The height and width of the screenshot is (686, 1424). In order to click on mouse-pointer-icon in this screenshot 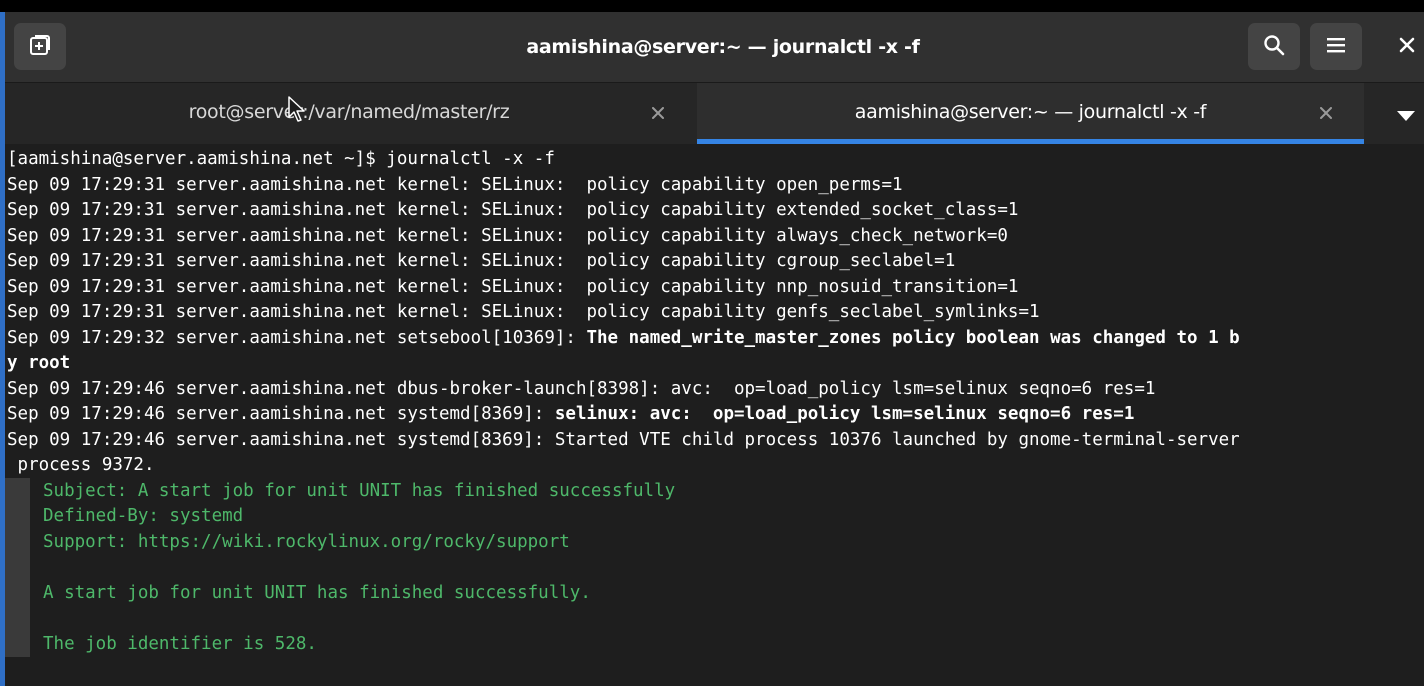, I will do `click(297, 110)`.